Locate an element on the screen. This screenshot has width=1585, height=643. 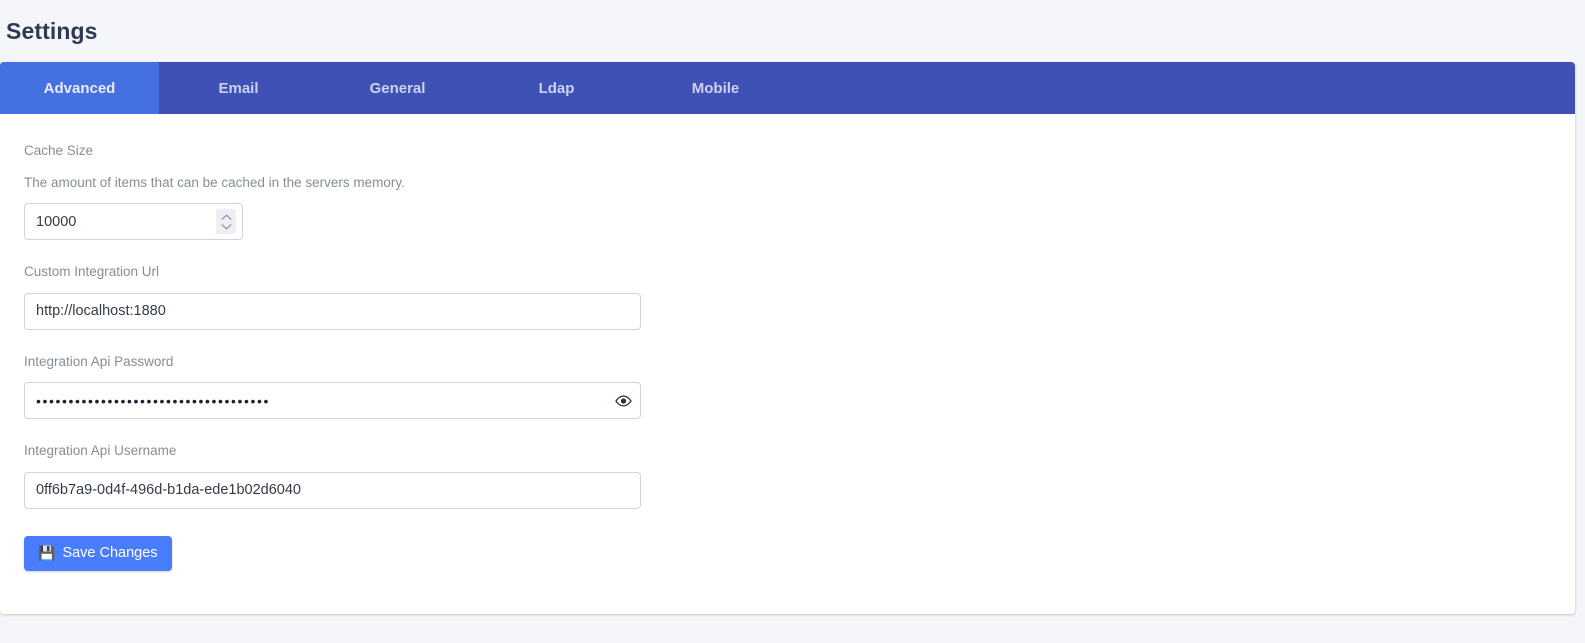
page-title: Settings is located at coordinates (52, 30).